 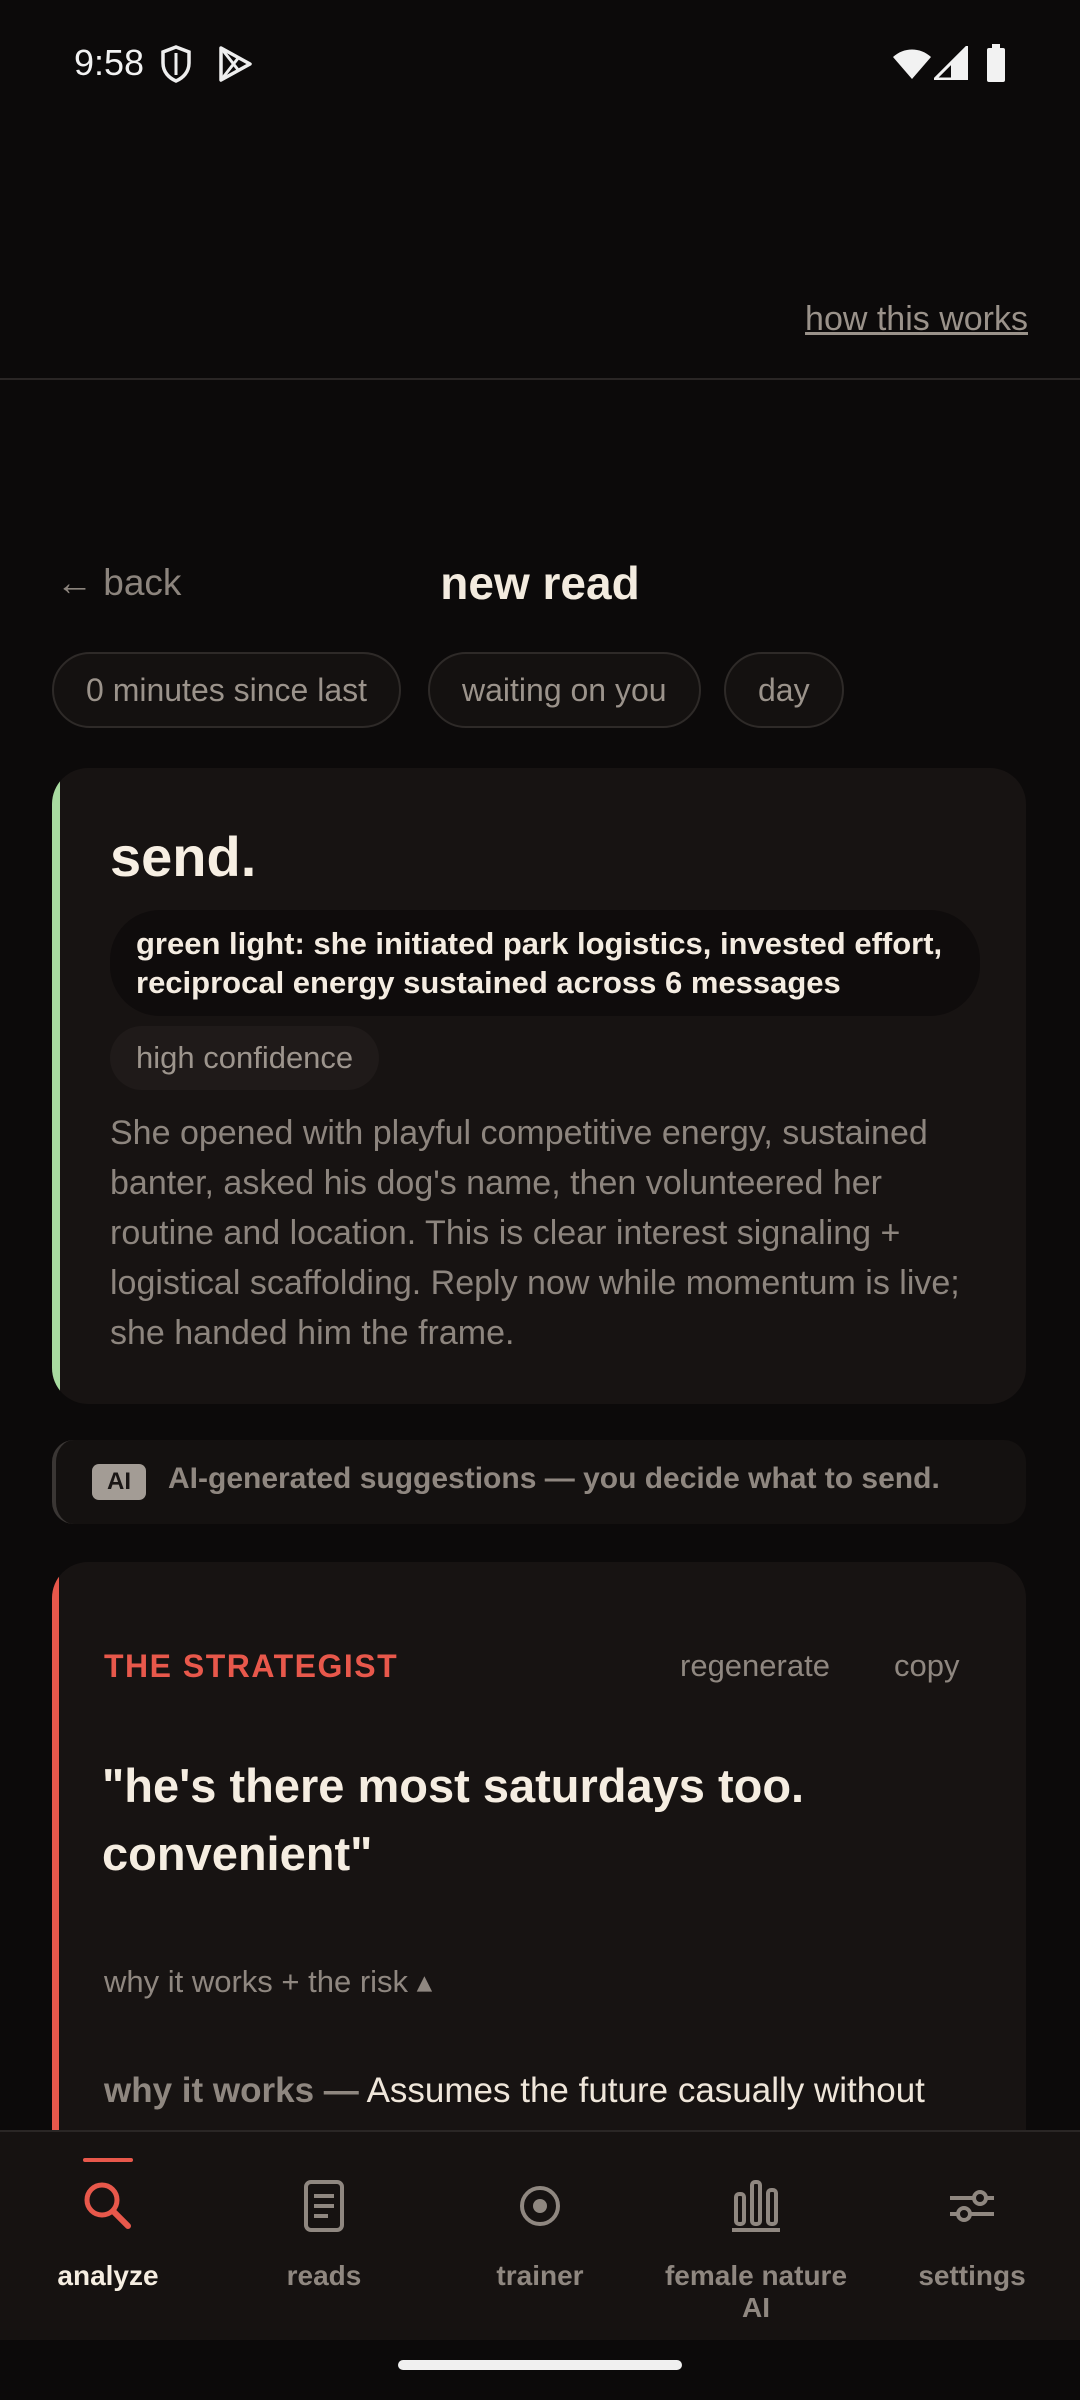 I want to click on status-time: 9:58, so click(x=109, y=62).